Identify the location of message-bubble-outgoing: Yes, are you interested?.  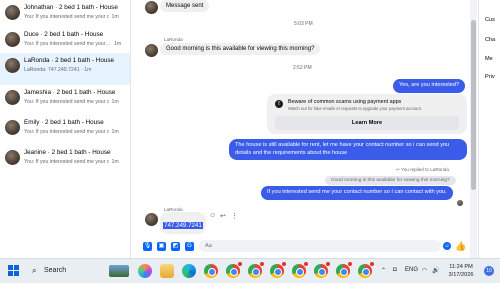
(429, 86).